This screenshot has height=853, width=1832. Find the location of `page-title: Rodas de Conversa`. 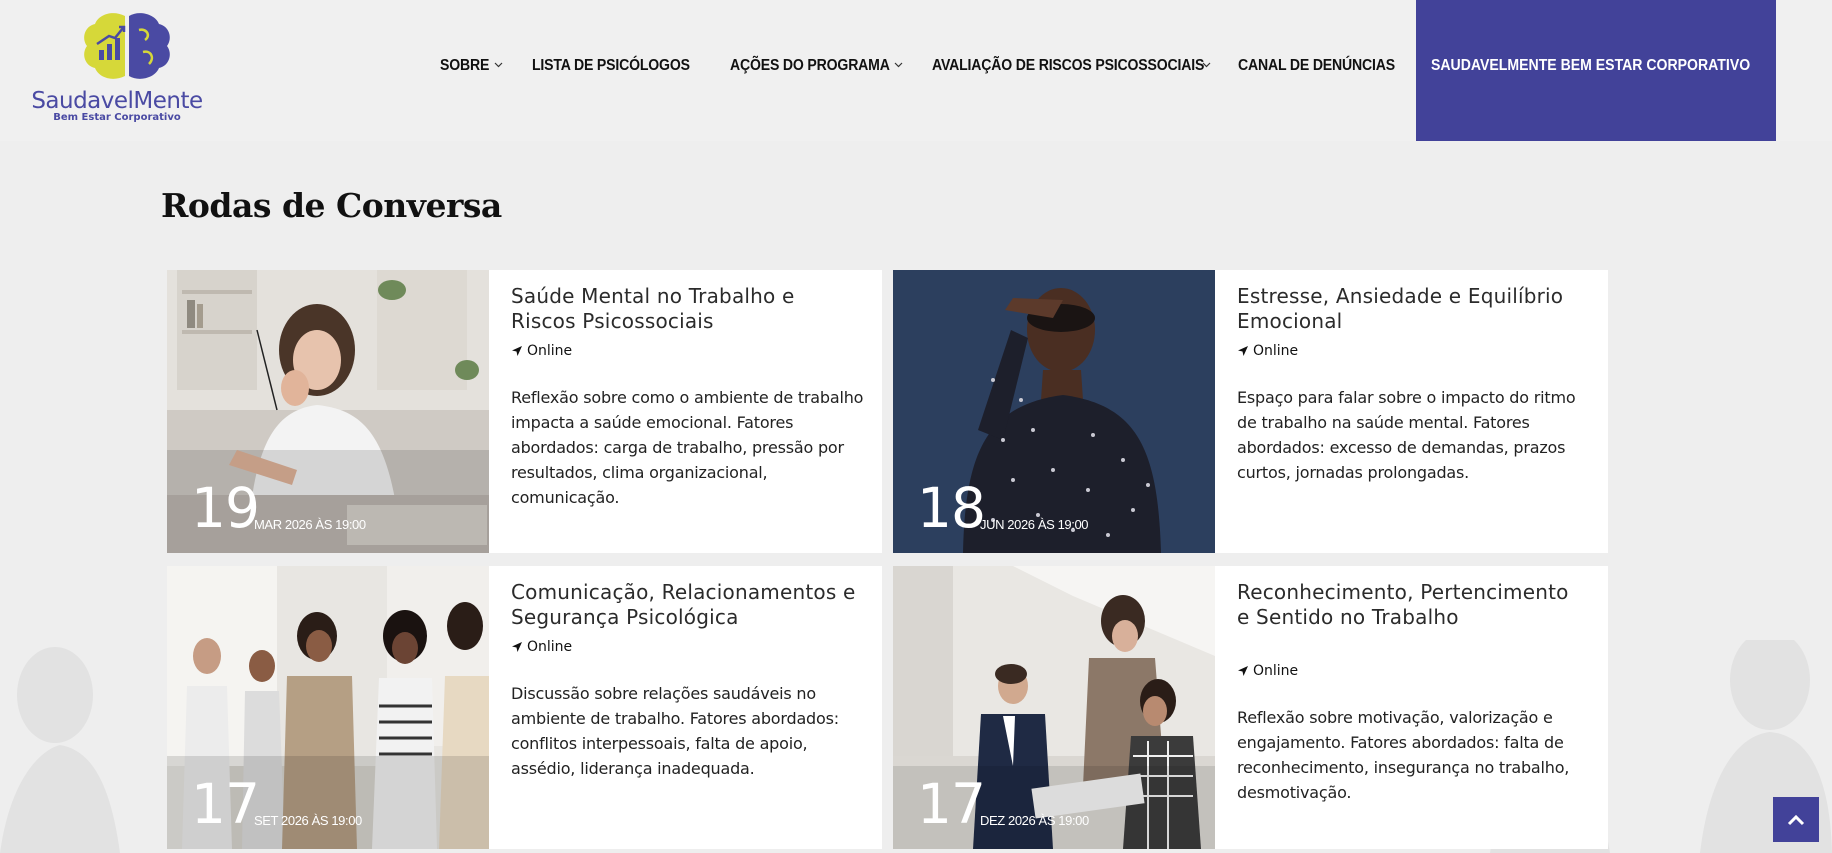

page-title: Rodas de Conversa is located at coordinates (331, 205).